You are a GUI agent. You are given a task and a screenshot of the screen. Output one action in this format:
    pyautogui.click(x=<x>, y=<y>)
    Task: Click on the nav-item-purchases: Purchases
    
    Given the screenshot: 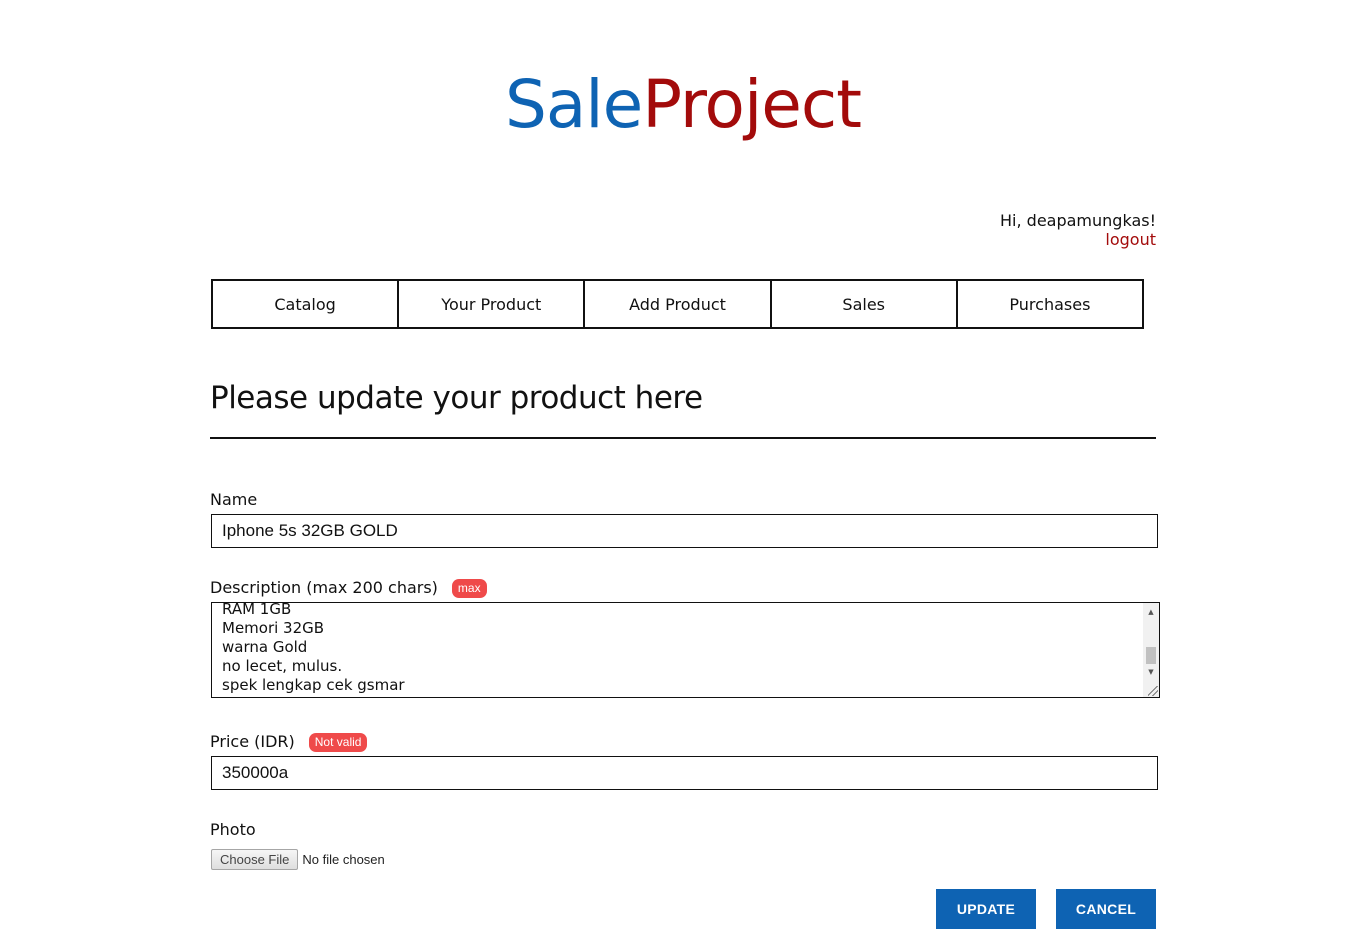 What is the action you would take?
    pyautogui.click(x=1050, y=304)
    